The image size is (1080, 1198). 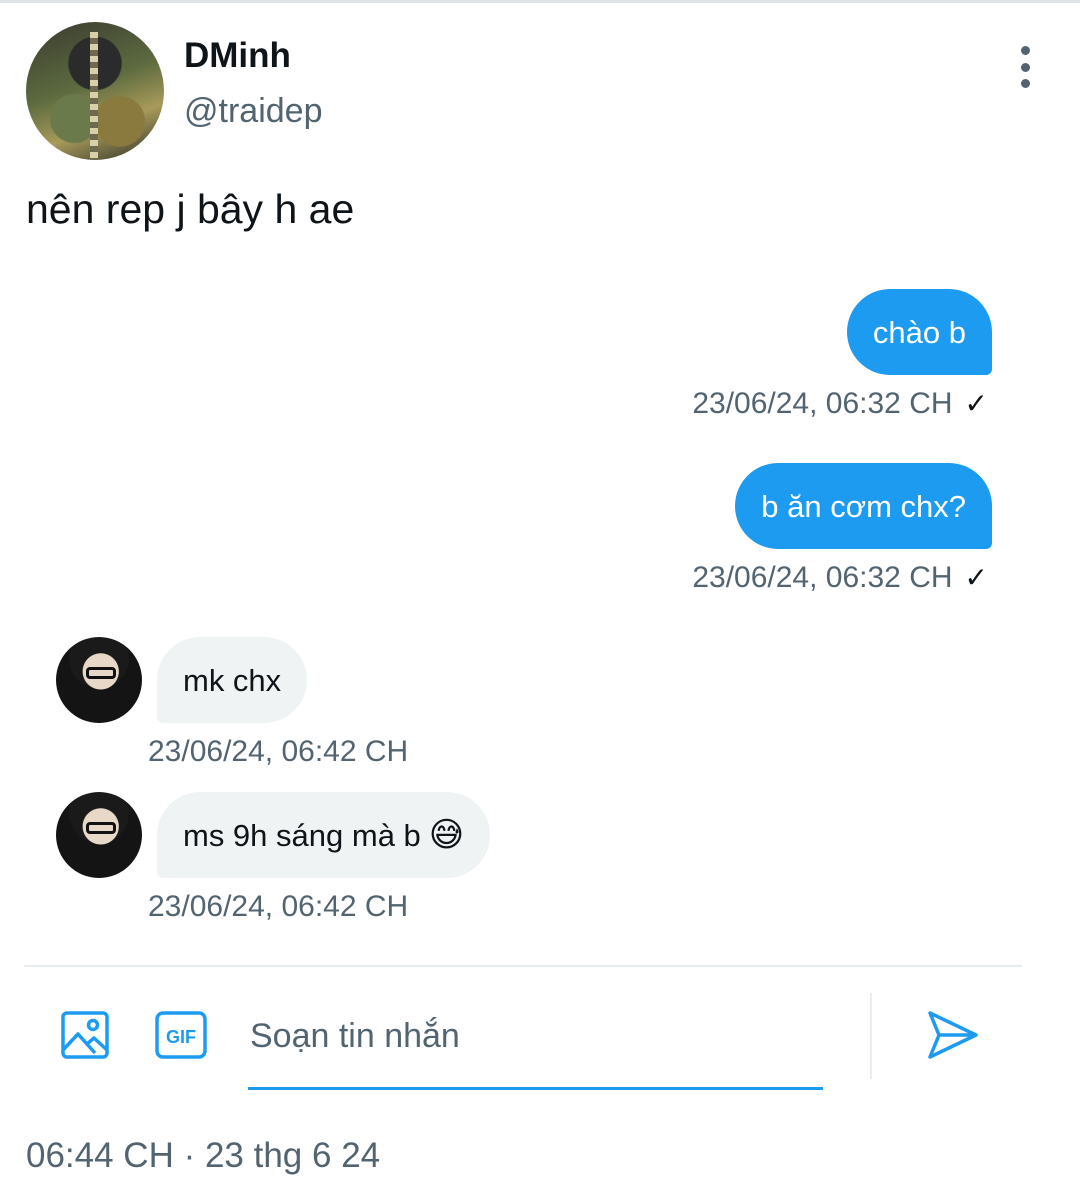 I want to click on user-handle: @traidep, so click(x=253, y=111).